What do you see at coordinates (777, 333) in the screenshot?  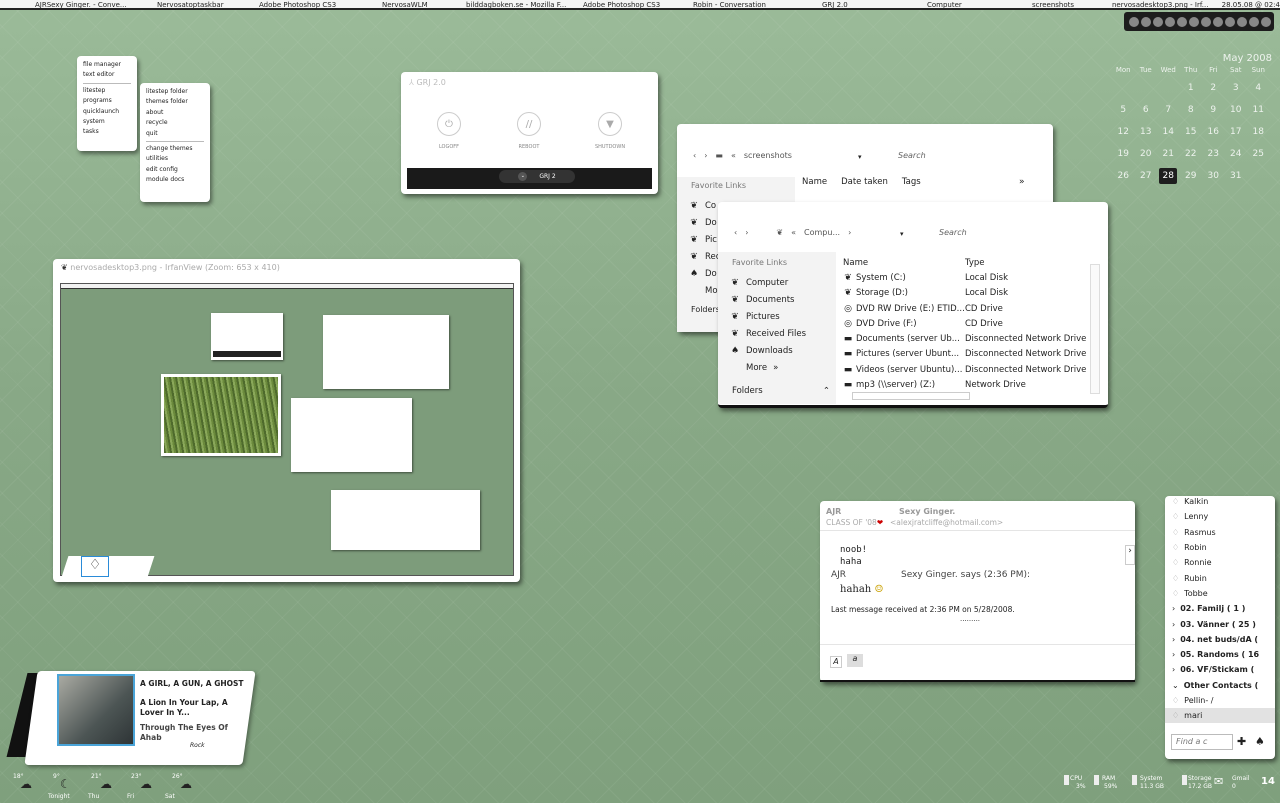 I see `nav-received-files: ❦ Received Files` at bounding box center [777, 333].